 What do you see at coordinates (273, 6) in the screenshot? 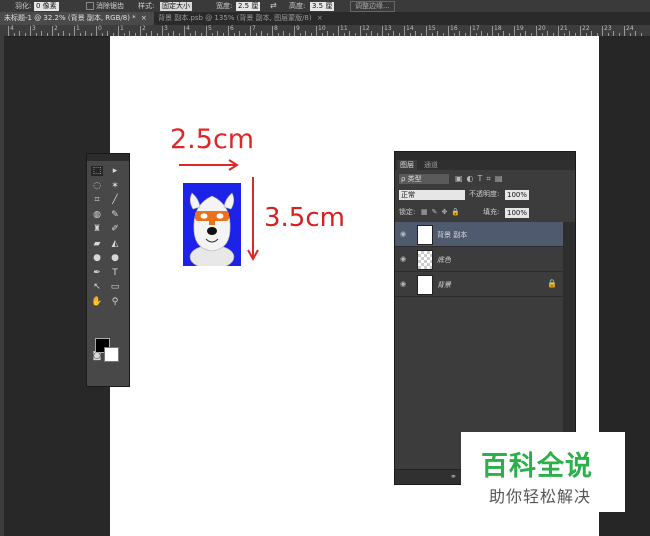
I see `swap-arrows-icon: ⇄` at bounding box center [273, 6].